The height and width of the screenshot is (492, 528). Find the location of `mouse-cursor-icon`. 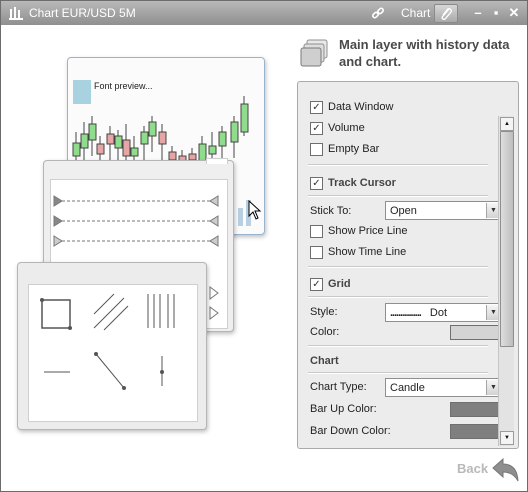

mouse-cursor-icon is located at coordinates (255, 210).